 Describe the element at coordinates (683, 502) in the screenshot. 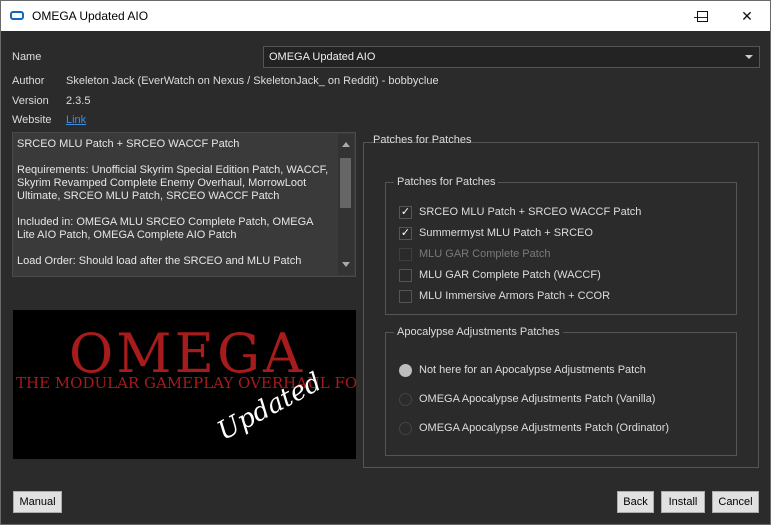

I see `install-button: Install` at that location.